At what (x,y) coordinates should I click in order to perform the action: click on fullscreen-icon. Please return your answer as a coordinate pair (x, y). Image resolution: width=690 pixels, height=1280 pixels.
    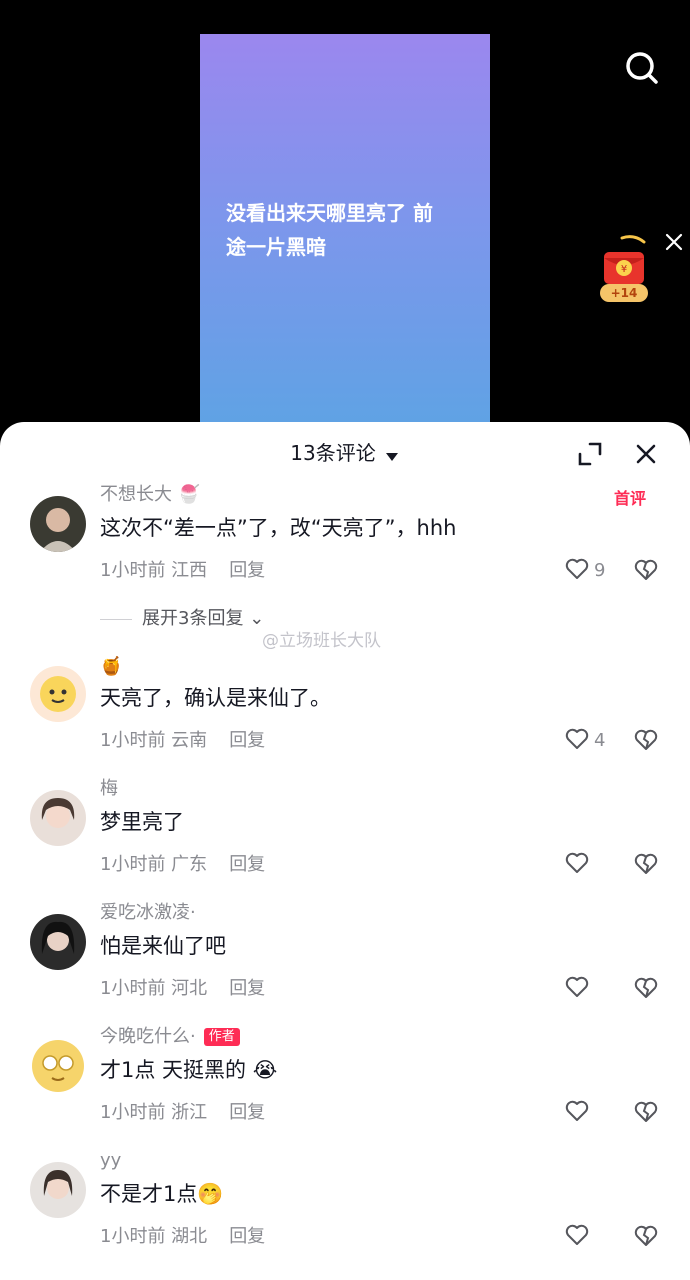
    Looking at the image, I should click on (590, 454).